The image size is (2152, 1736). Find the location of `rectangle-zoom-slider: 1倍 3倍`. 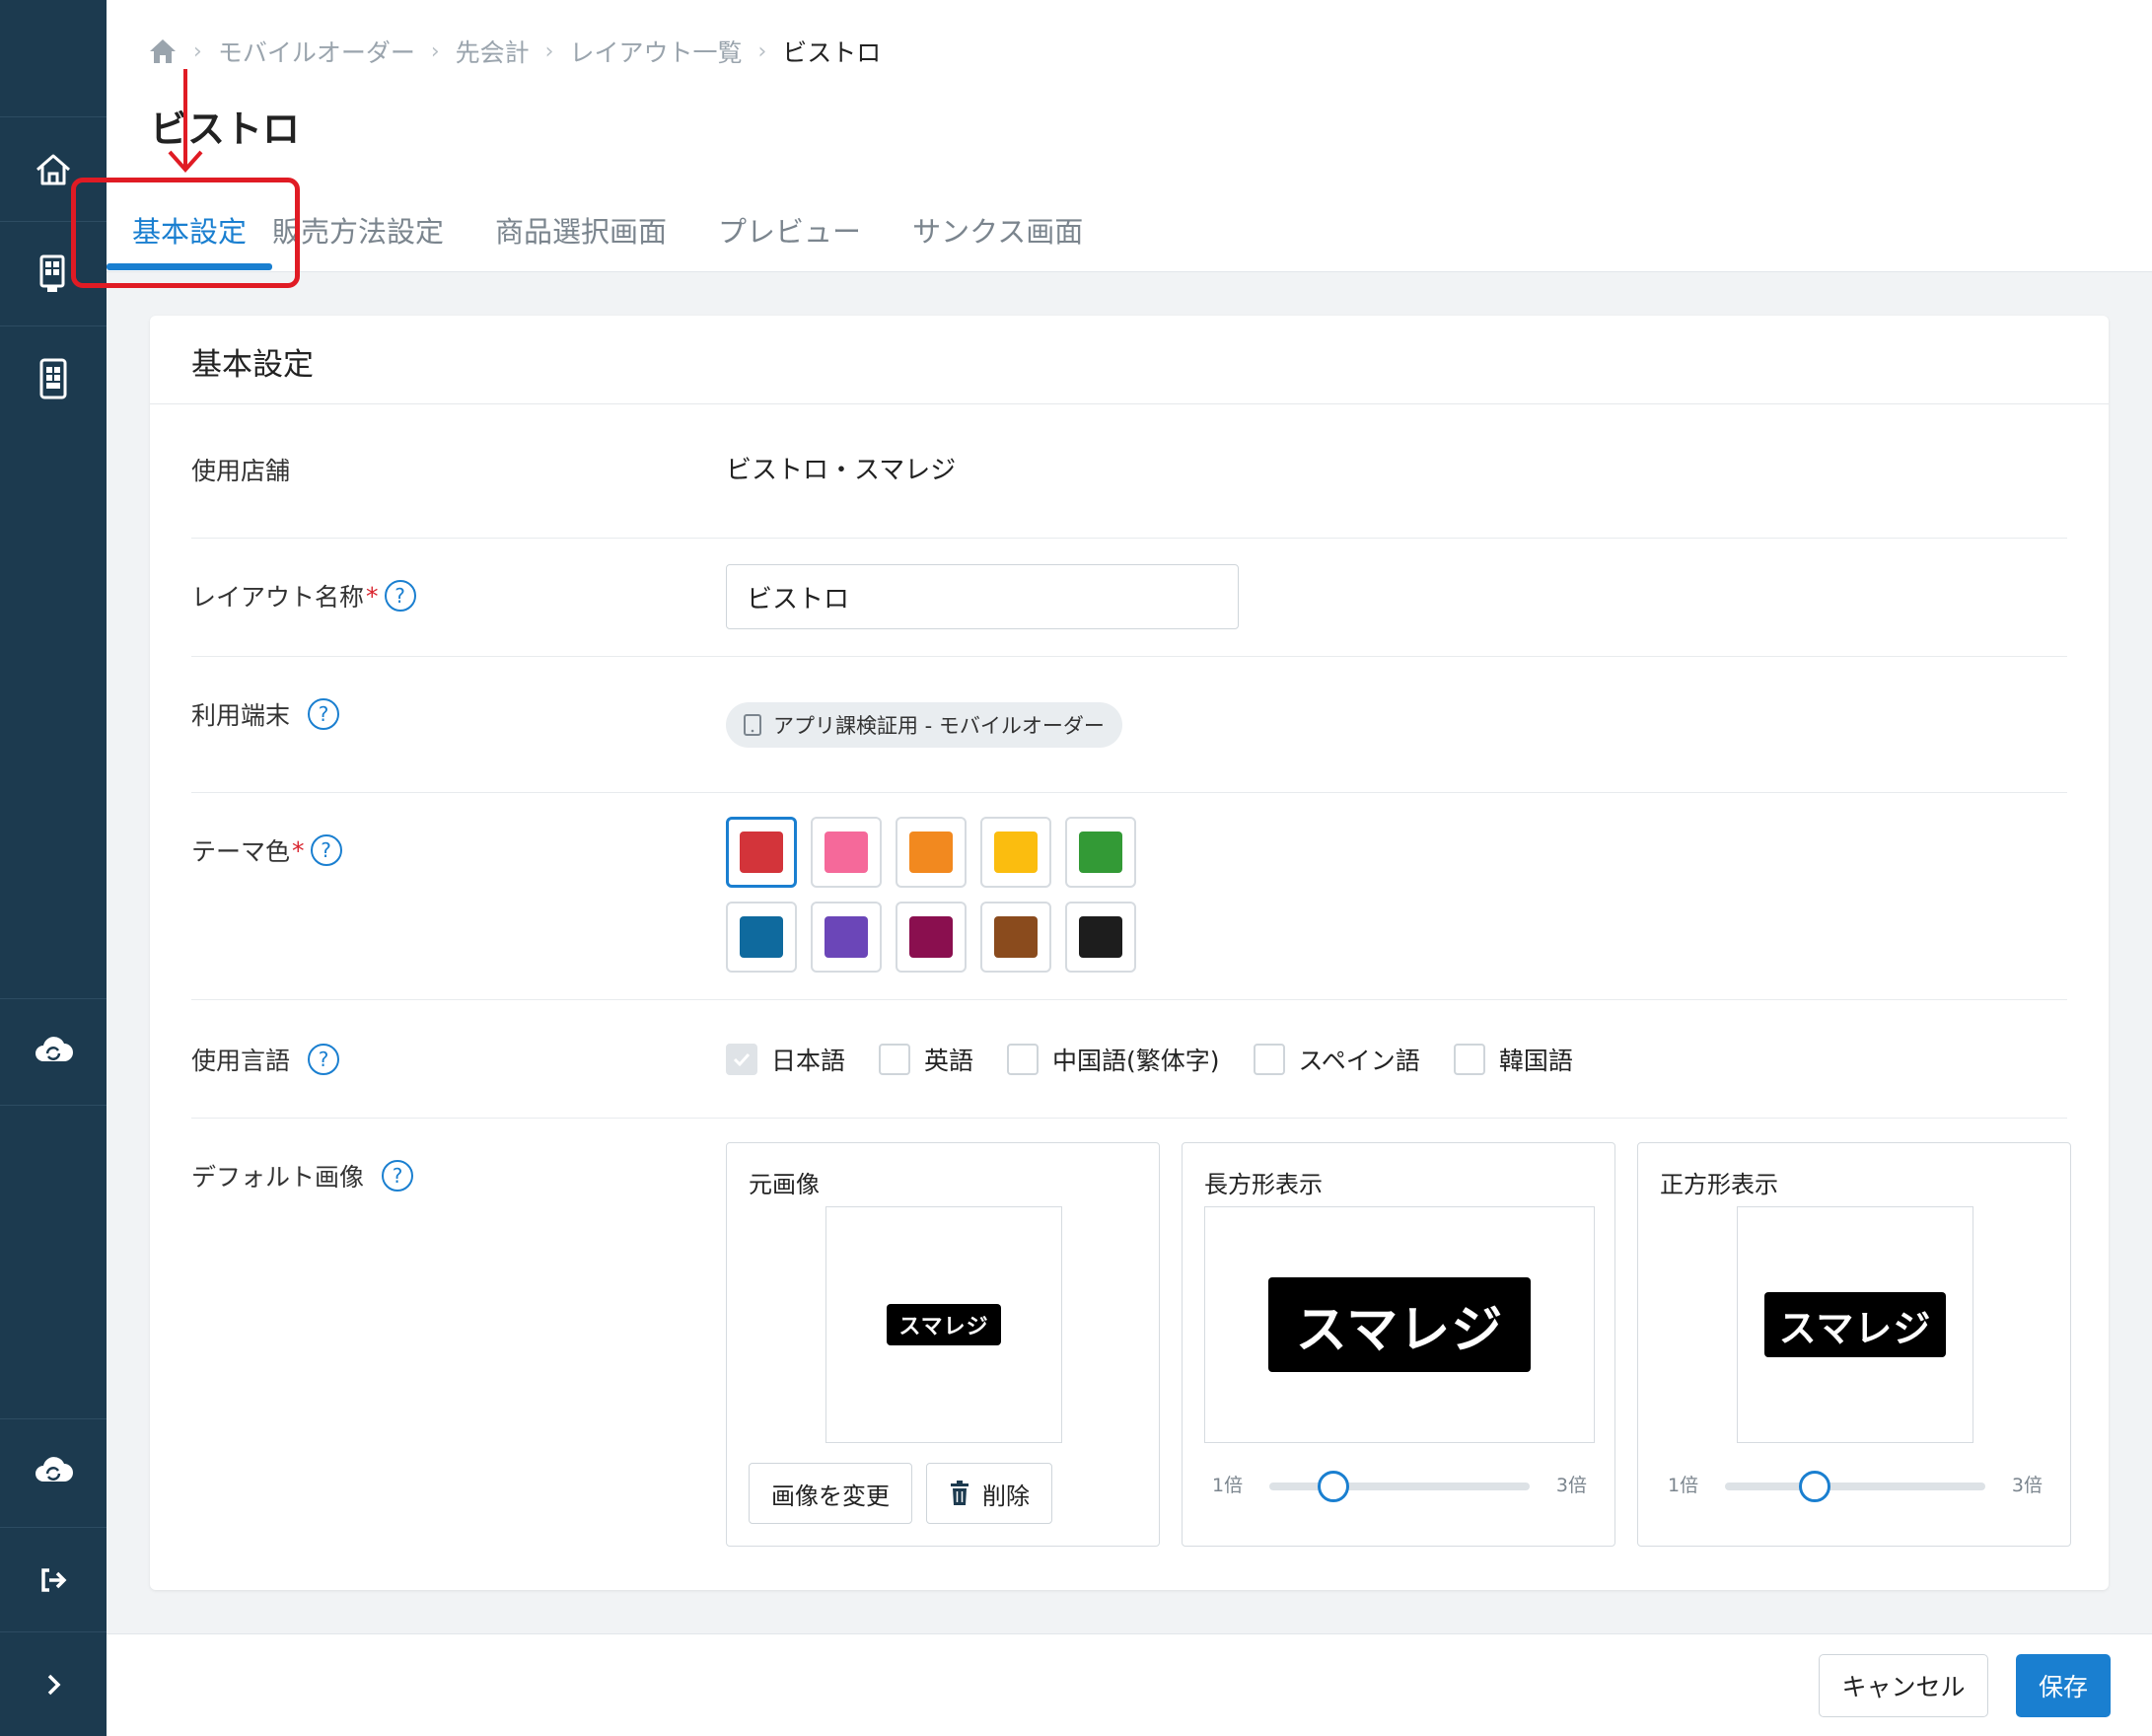

rectangle-zoom-slider: 1倍 3倍 is located at coordinates (1400, 1484).